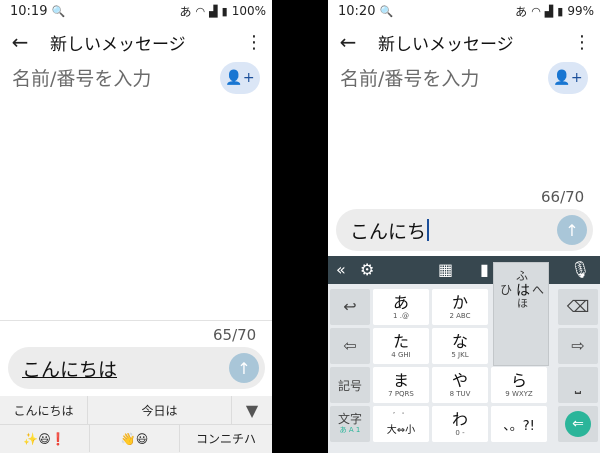 Image resolution: width=600 pixels, height=453 pixels. What do you see at coordinates (459, 341) in the screenshot?
I see `key-label: な` at bounding box center [459, 341].